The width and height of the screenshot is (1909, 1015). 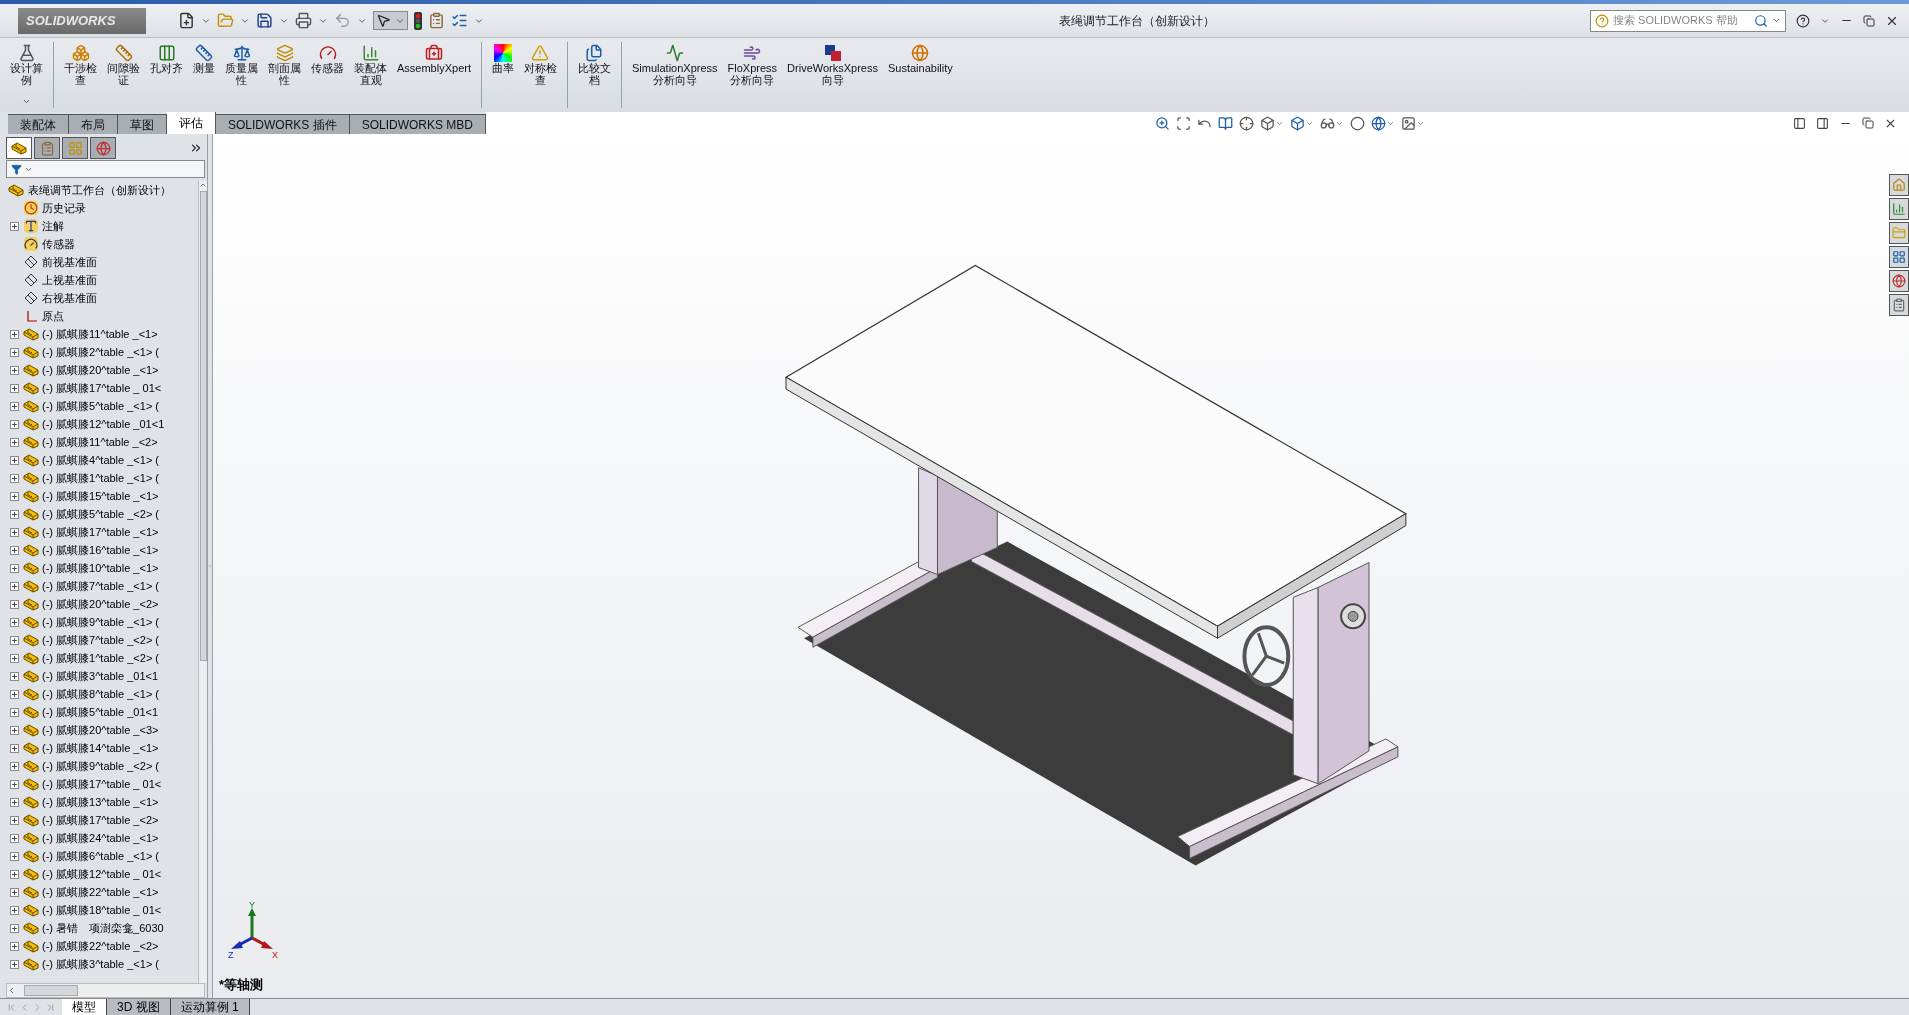 I want to click on tree-item-label: (-) 腻蜞膝1^table _<2> (, so click(x=101, y=658).